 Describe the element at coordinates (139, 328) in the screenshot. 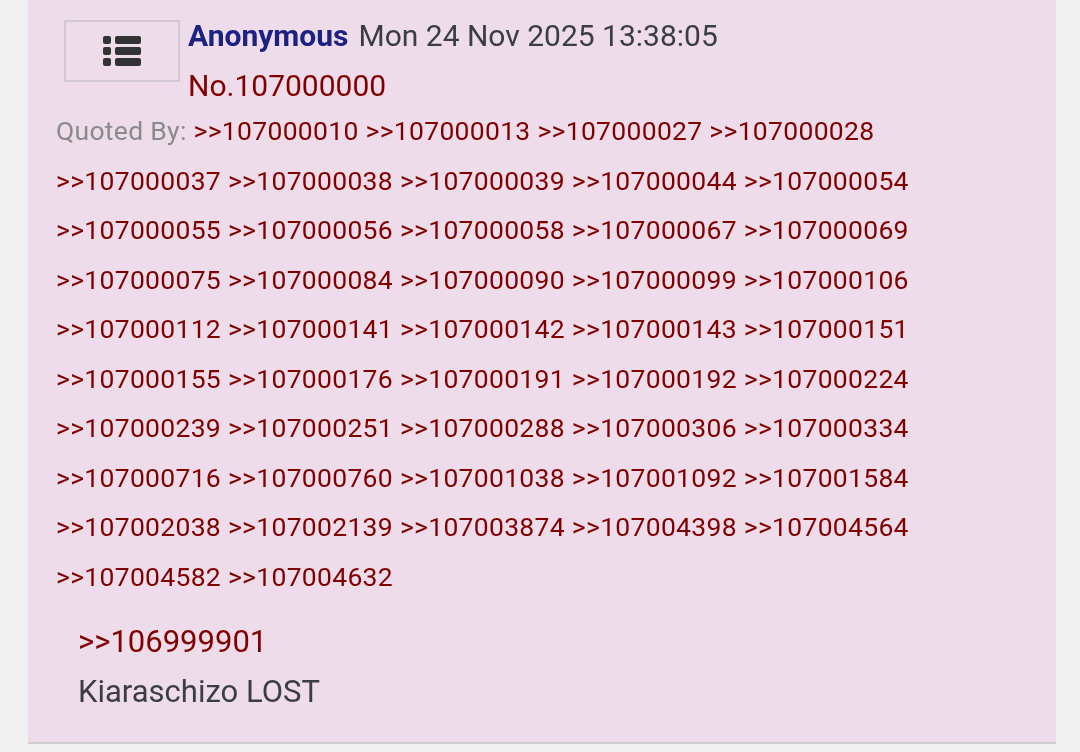

I see `reply-link: >>107000112` at that location.